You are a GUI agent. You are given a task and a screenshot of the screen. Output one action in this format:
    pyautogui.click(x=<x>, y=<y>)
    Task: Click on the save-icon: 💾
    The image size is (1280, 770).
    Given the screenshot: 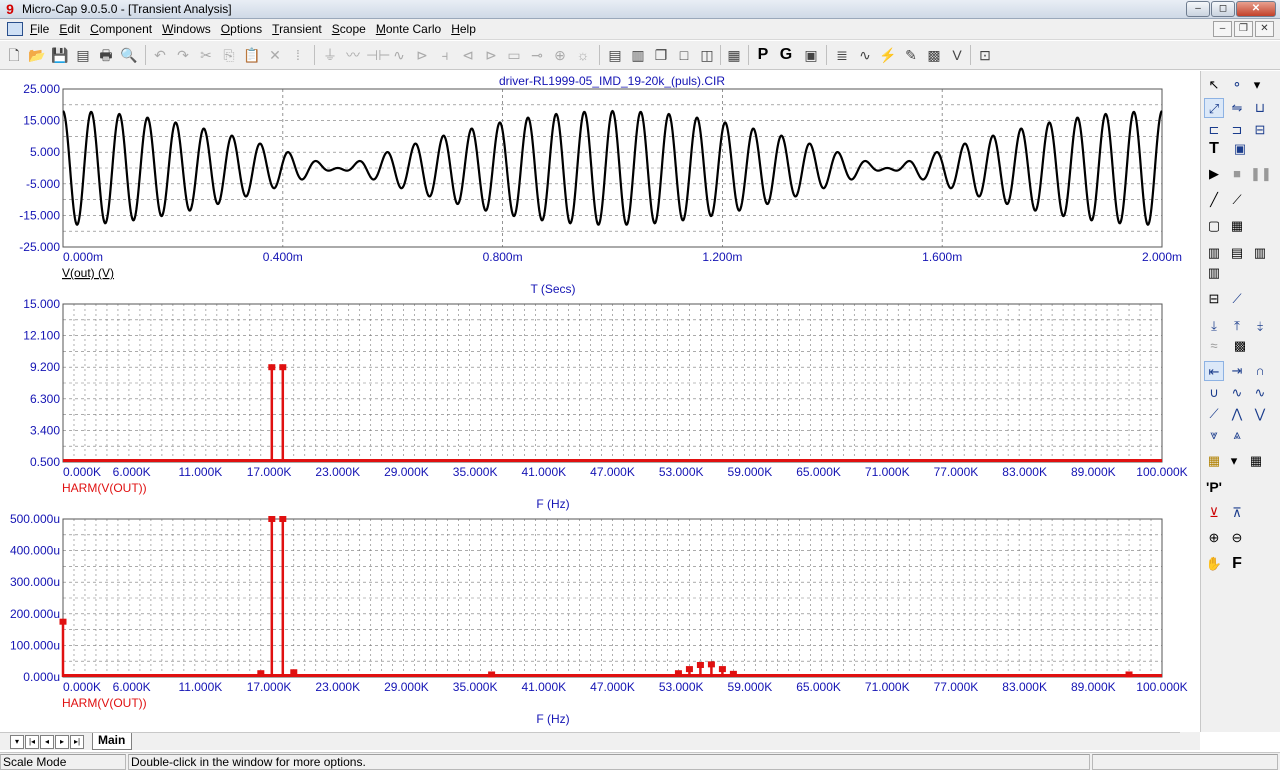 What is the action you would take?
    pyautogui.click(x=60, y=55)
    